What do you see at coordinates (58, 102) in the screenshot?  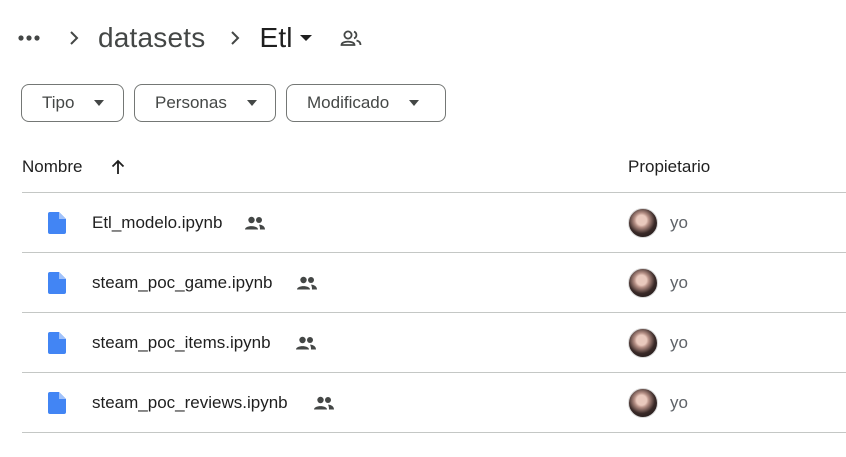 I see `filter-label: Tipo` at bounding box center [58, 102].